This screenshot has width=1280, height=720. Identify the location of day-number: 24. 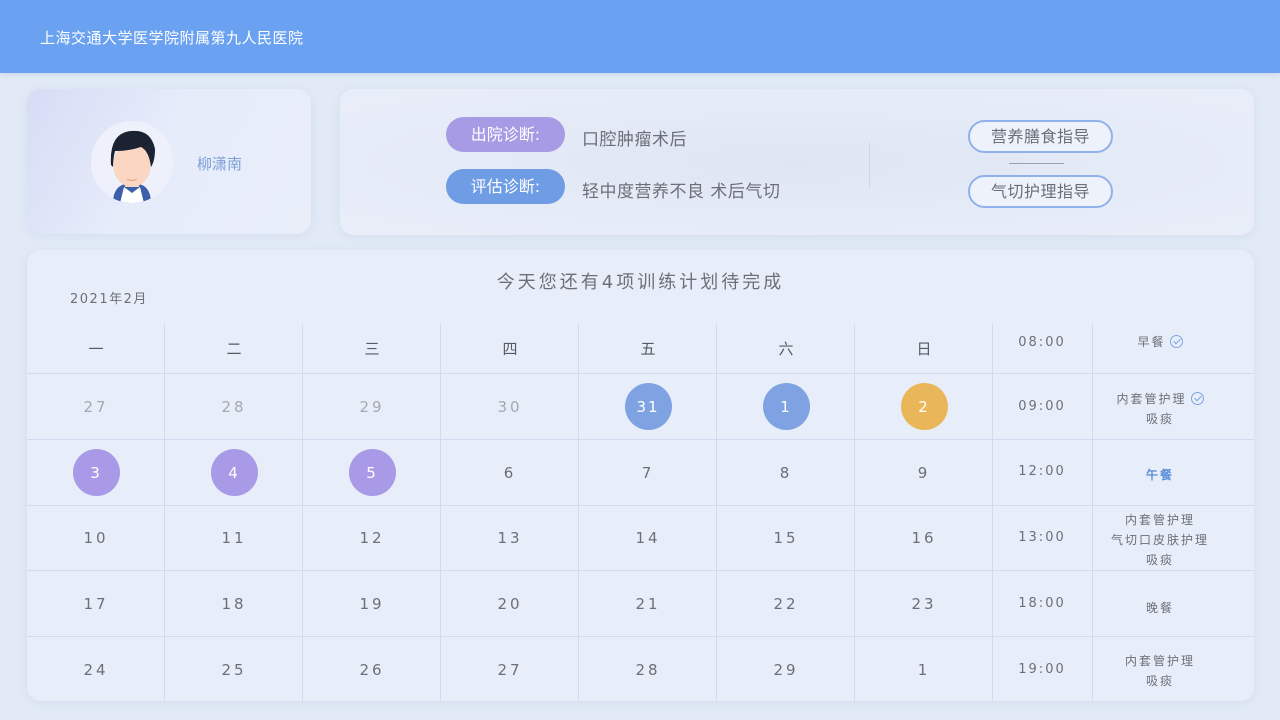
(96, 669).